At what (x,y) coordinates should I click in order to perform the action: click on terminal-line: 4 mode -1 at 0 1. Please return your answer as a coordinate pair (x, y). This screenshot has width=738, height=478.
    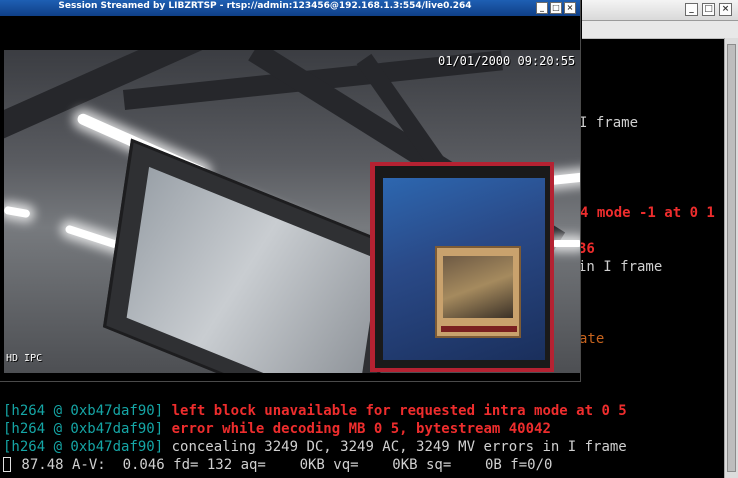
    Looking at the image, I should click on (647, 213).